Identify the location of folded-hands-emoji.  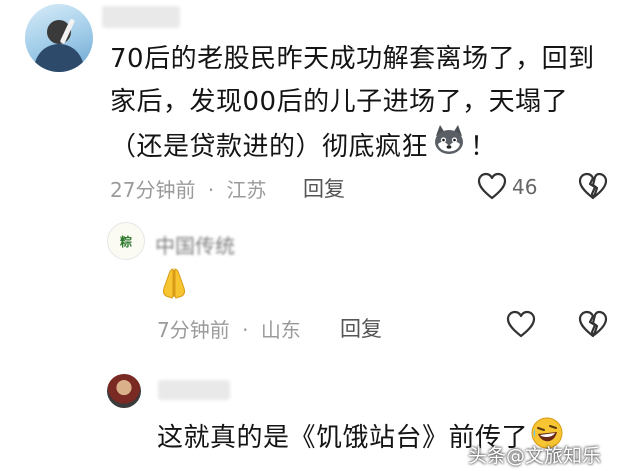
(174, 285).